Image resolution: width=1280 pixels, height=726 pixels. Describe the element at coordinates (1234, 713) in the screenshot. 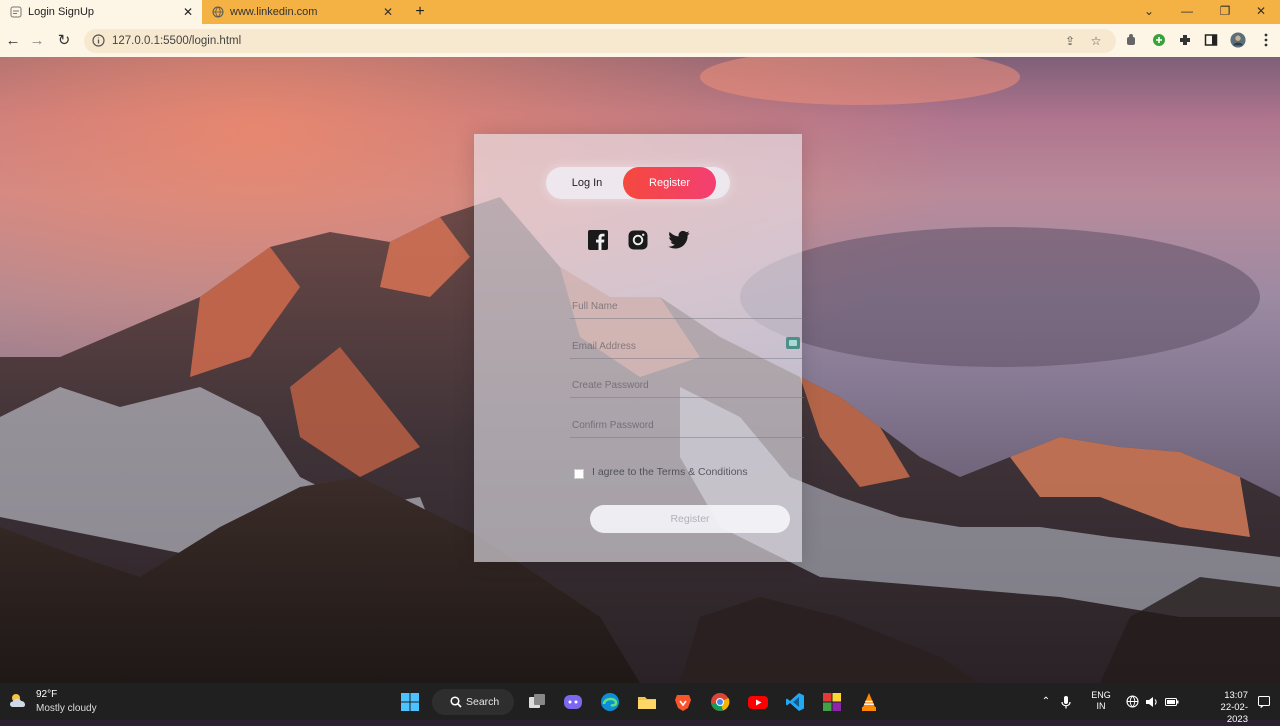

I see `clock-date: 22-02-2023` at that location.